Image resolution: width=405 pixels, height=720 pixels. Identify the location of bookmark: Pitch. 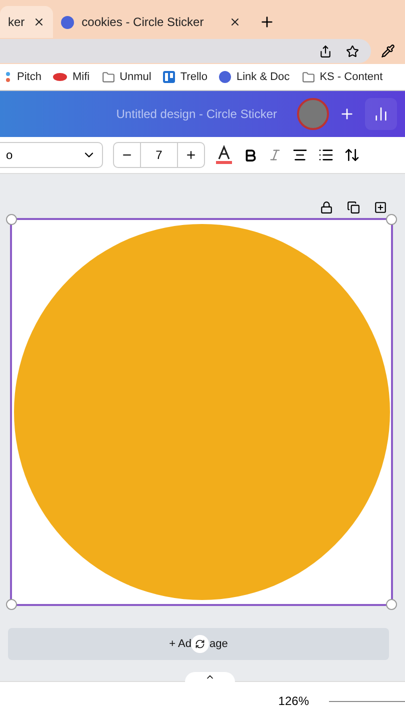
(23, 77).